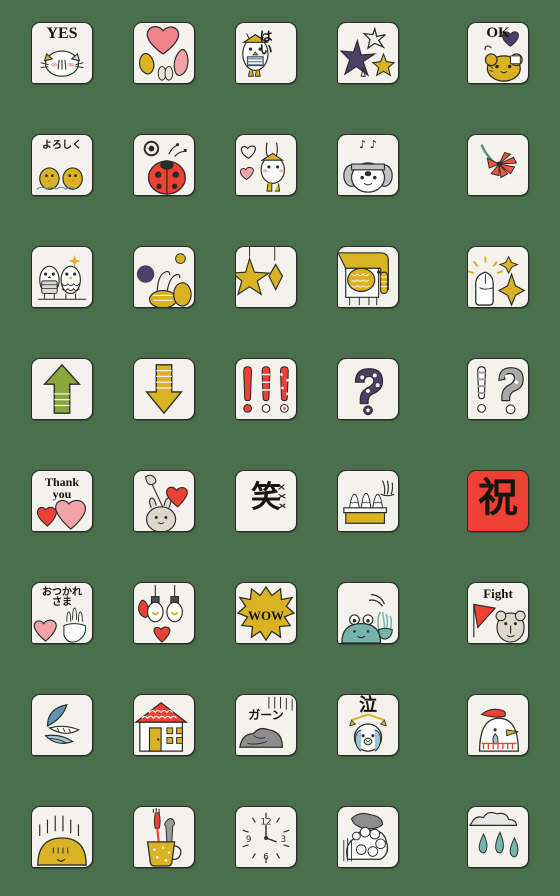  I want to click on emoji-tile-two-lightbulbs, so click(164, 613).